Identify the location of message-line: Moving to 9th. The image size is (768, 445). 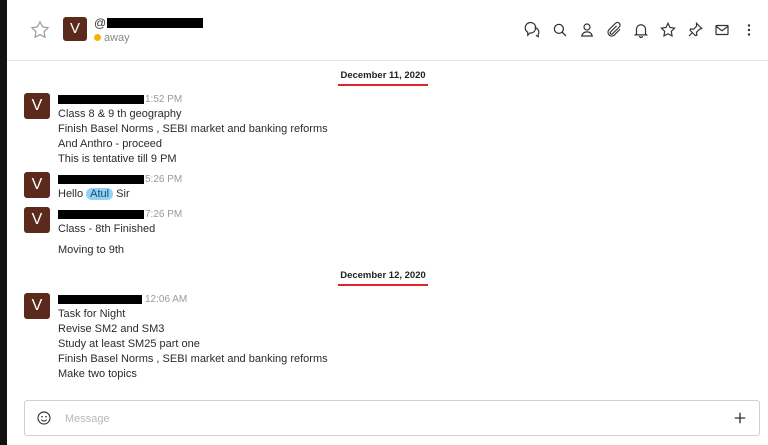
(91, 250).